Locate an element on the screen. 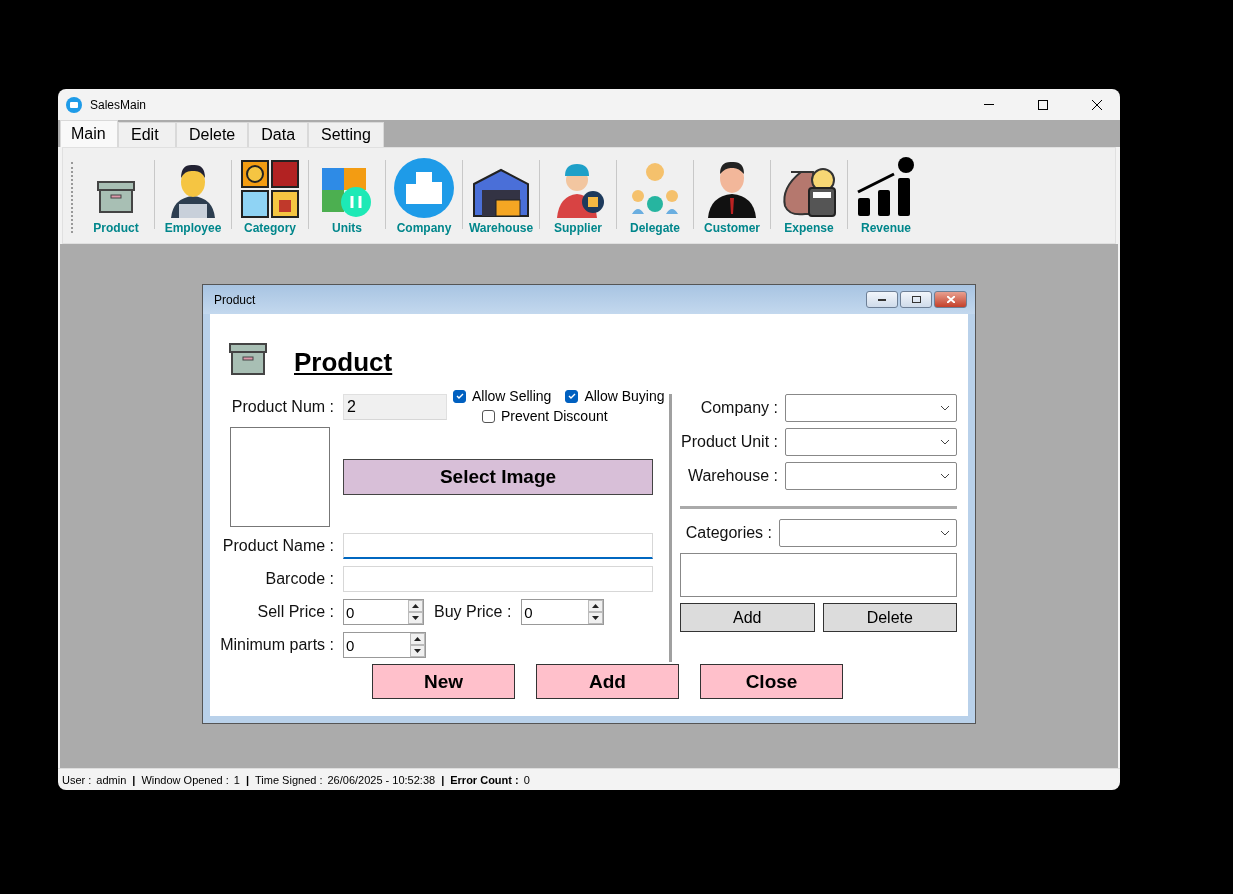 The image size is (1233, 894). ribbon-tab: Data is located at coordinates (278, 134).